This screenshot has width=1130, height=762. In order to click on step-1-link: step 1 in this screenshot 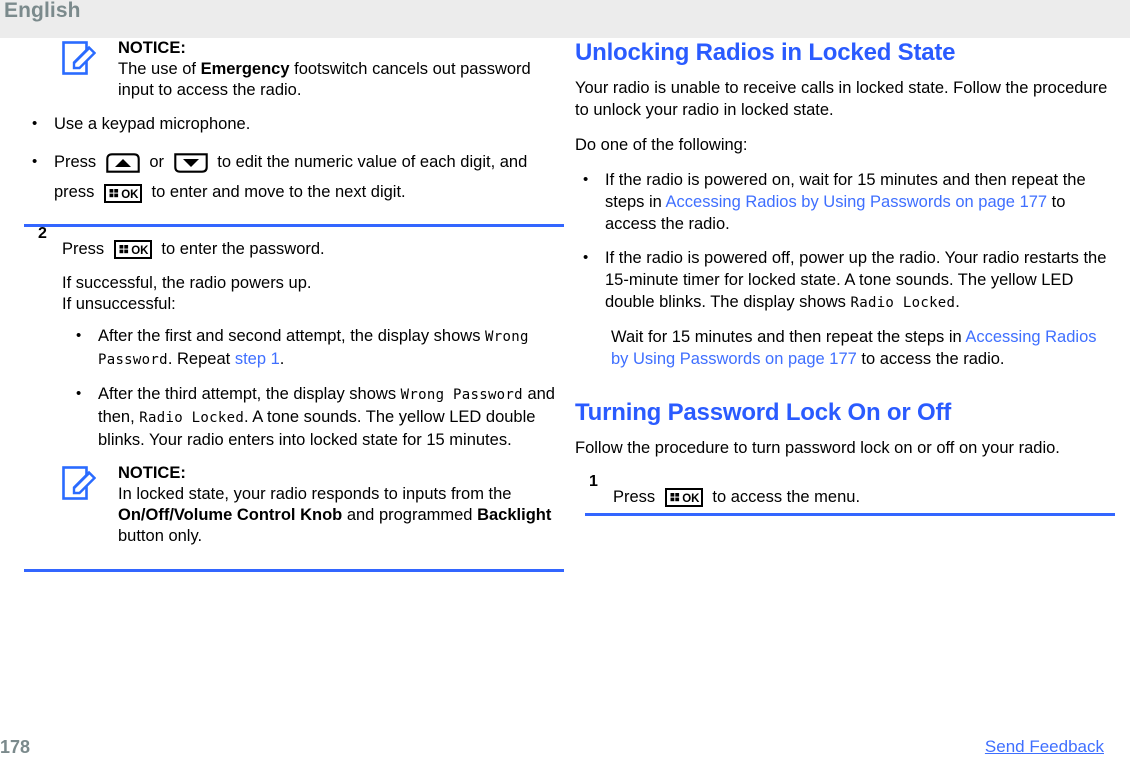, I will do `click(257, 359)`.